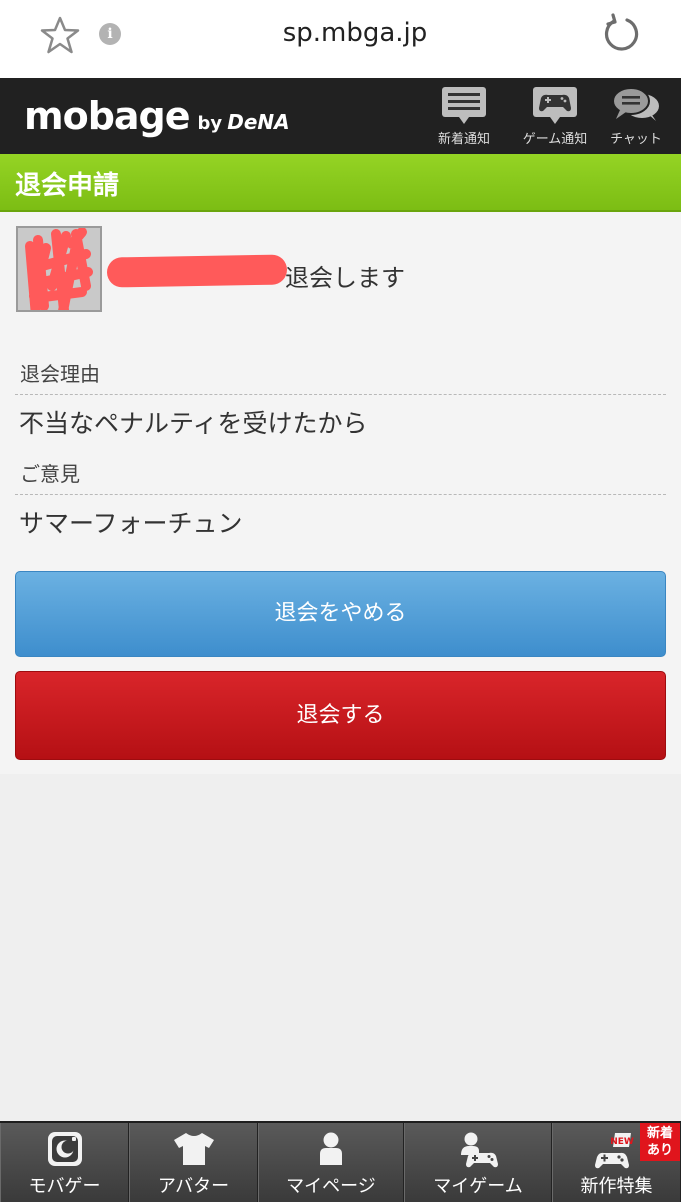 The width and height of the screenshot is (681, 1202). I want to click on tab-label: マイゲーム, so click(478, 1186).